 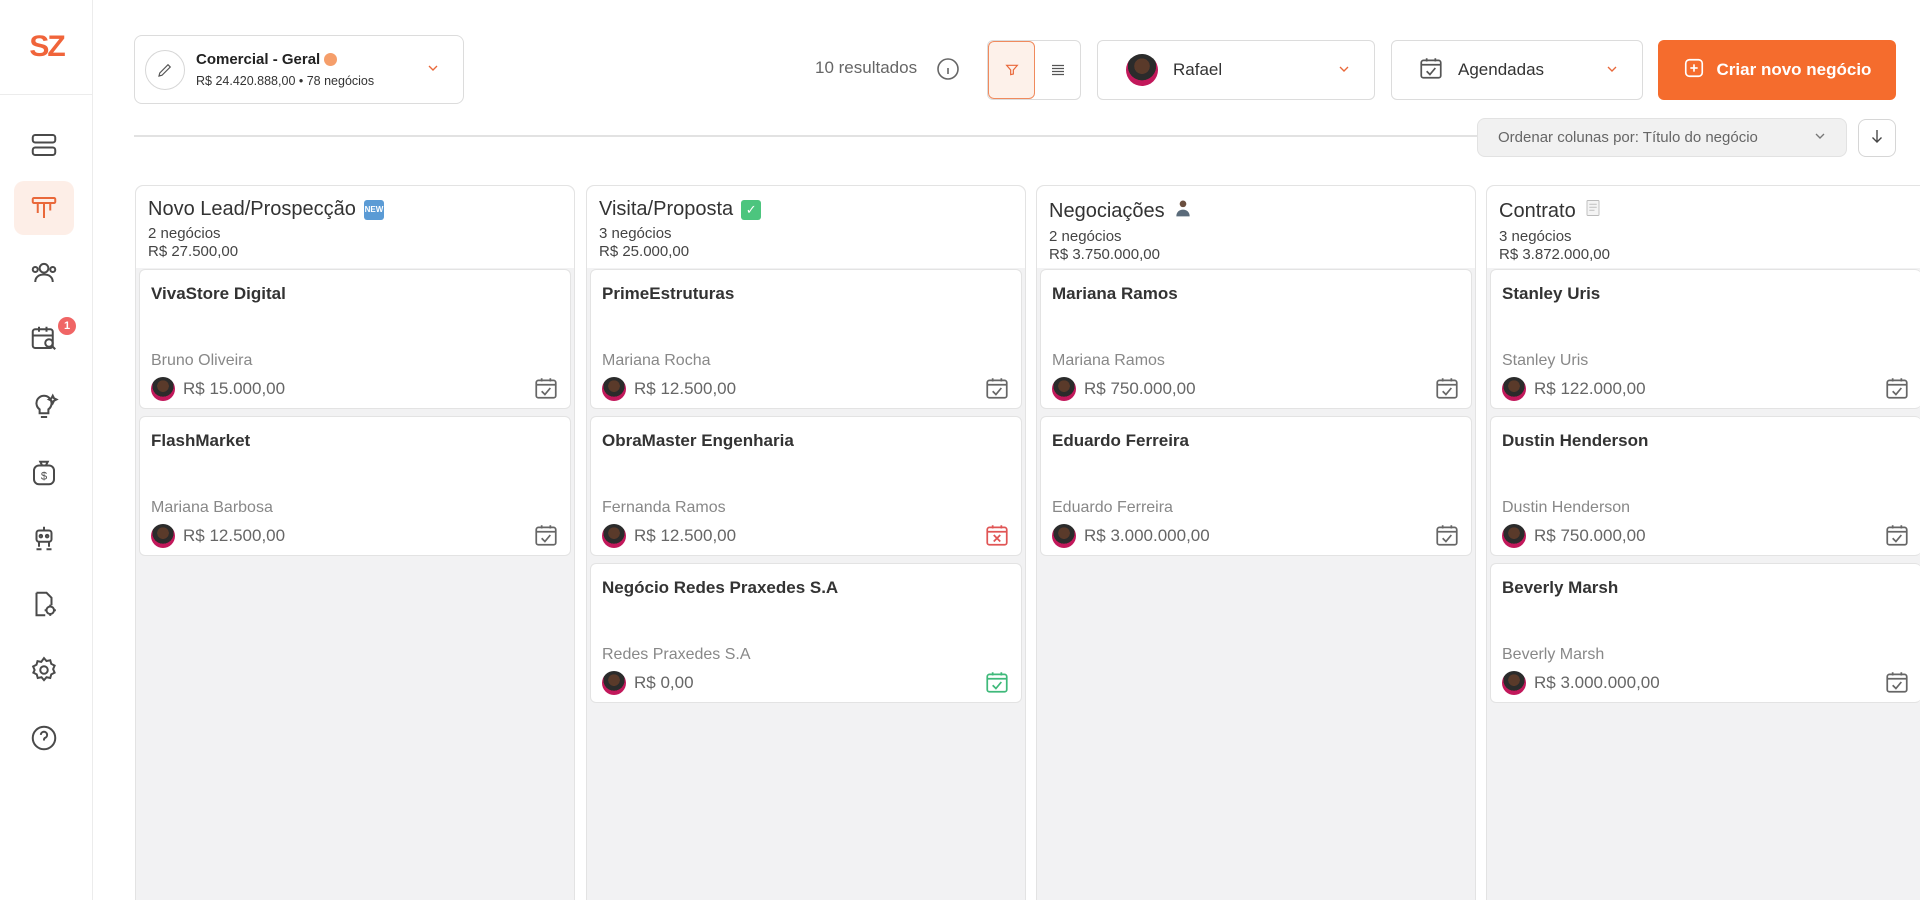 What do you see at coordinates (234, 388) in the screenshot?
I see `deal-value: R$ 15.000,00` at bounding box center [234, 388].